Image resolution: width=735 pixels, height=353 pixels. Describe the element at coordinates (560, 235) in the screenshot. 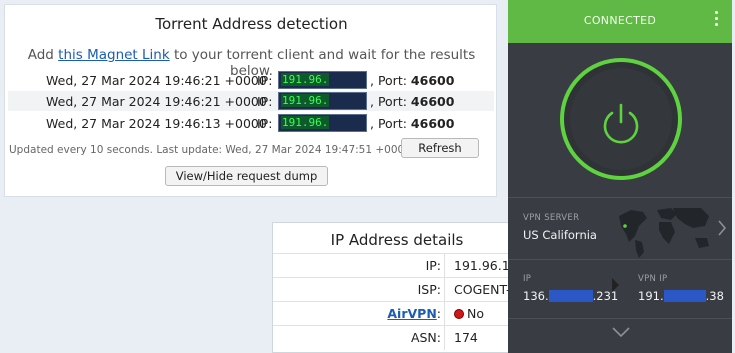

I see `vpn-server-value: US California` at that location.